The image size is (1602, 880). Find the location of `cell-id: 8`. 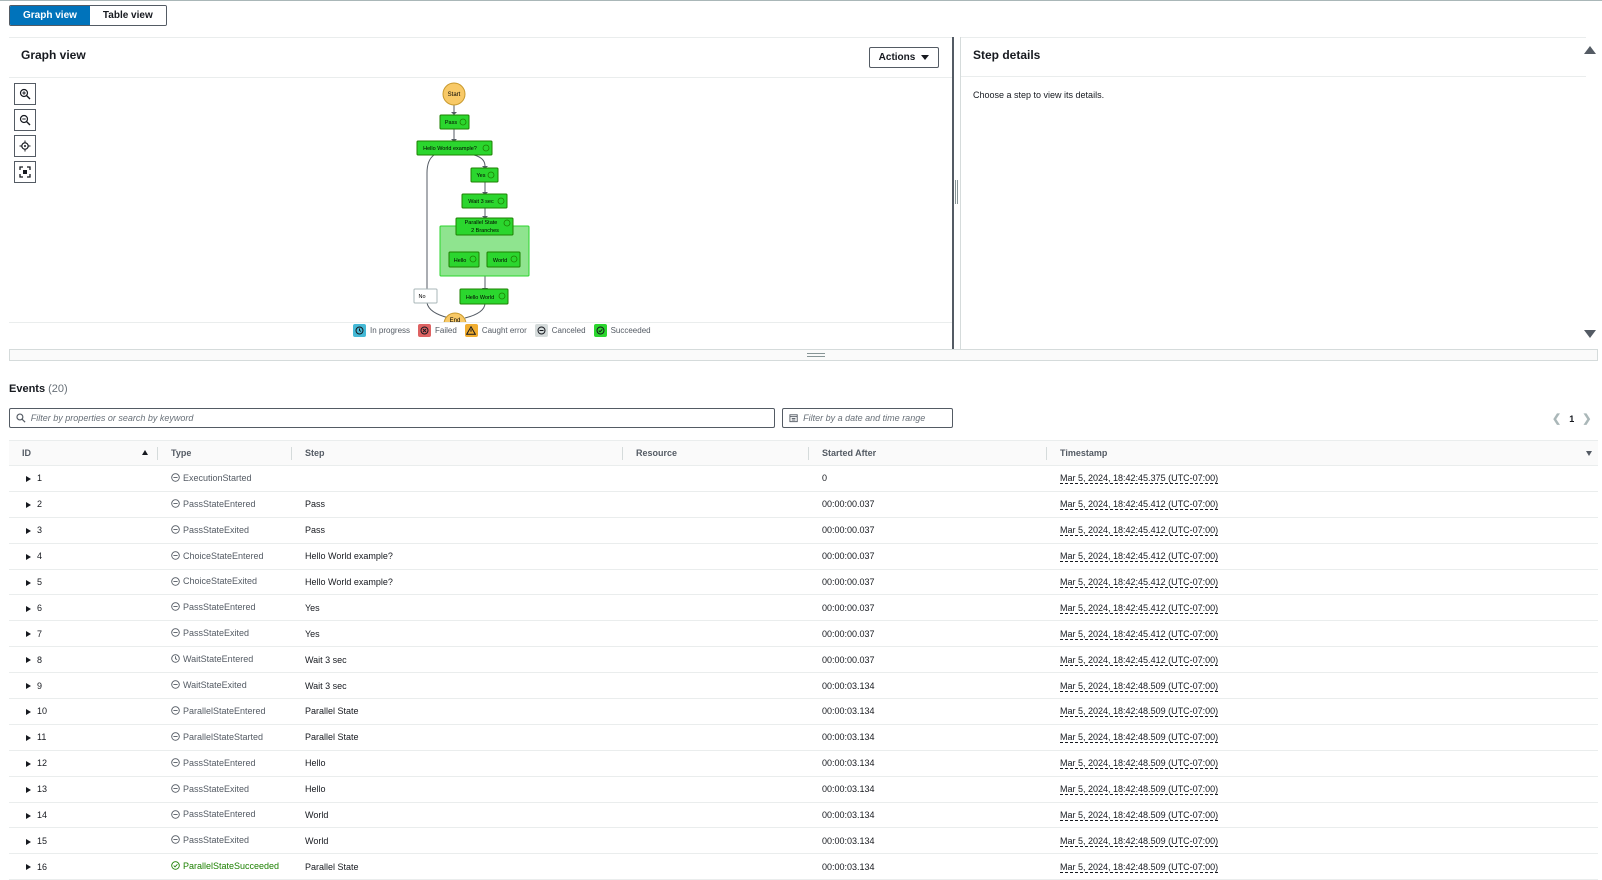

cell-id: 8 is located at coordinates (83, 660).